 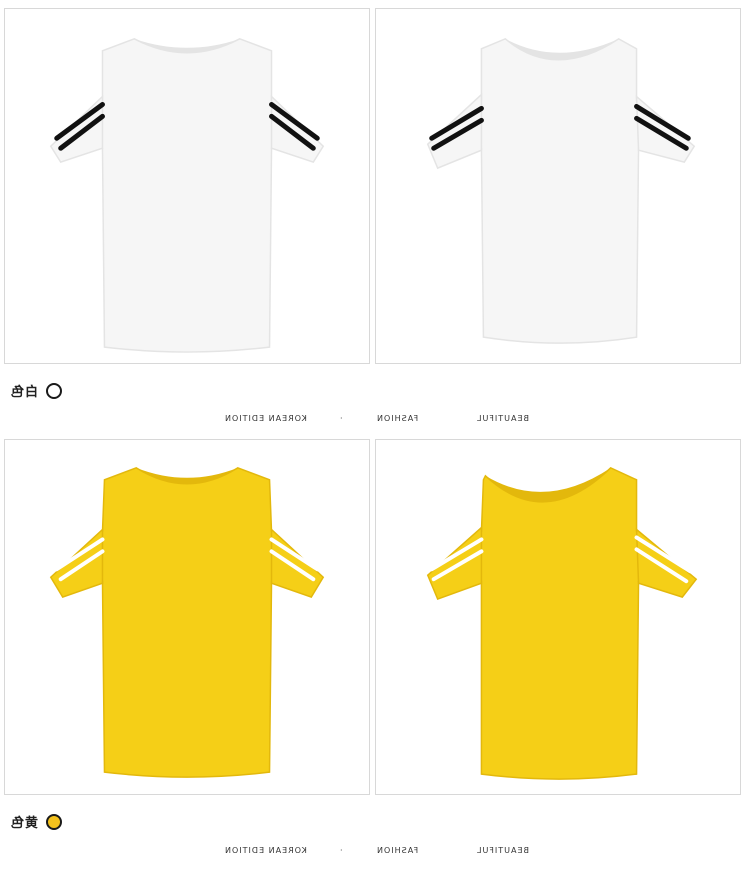 I want to click on color-label-white: 白色, so click(x=36, y=390).